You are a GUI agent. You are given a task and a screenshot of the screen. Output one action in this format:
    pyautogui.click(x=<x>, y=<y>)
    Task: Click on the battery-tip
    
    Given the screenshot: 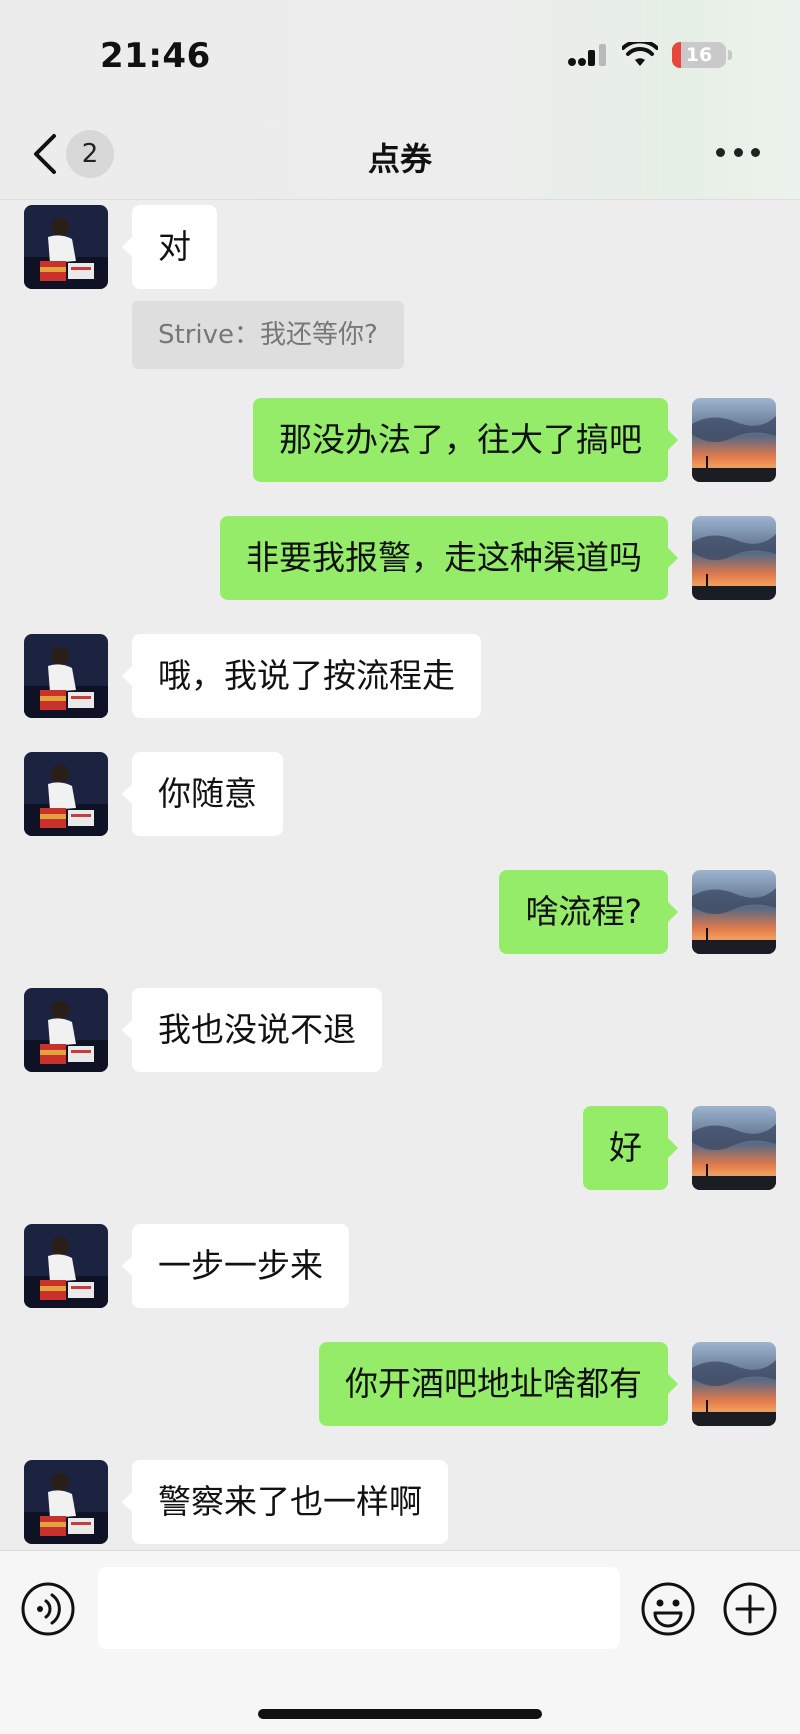 What is the action you would take?
    pyautogui.click(x=730, y=55)
    